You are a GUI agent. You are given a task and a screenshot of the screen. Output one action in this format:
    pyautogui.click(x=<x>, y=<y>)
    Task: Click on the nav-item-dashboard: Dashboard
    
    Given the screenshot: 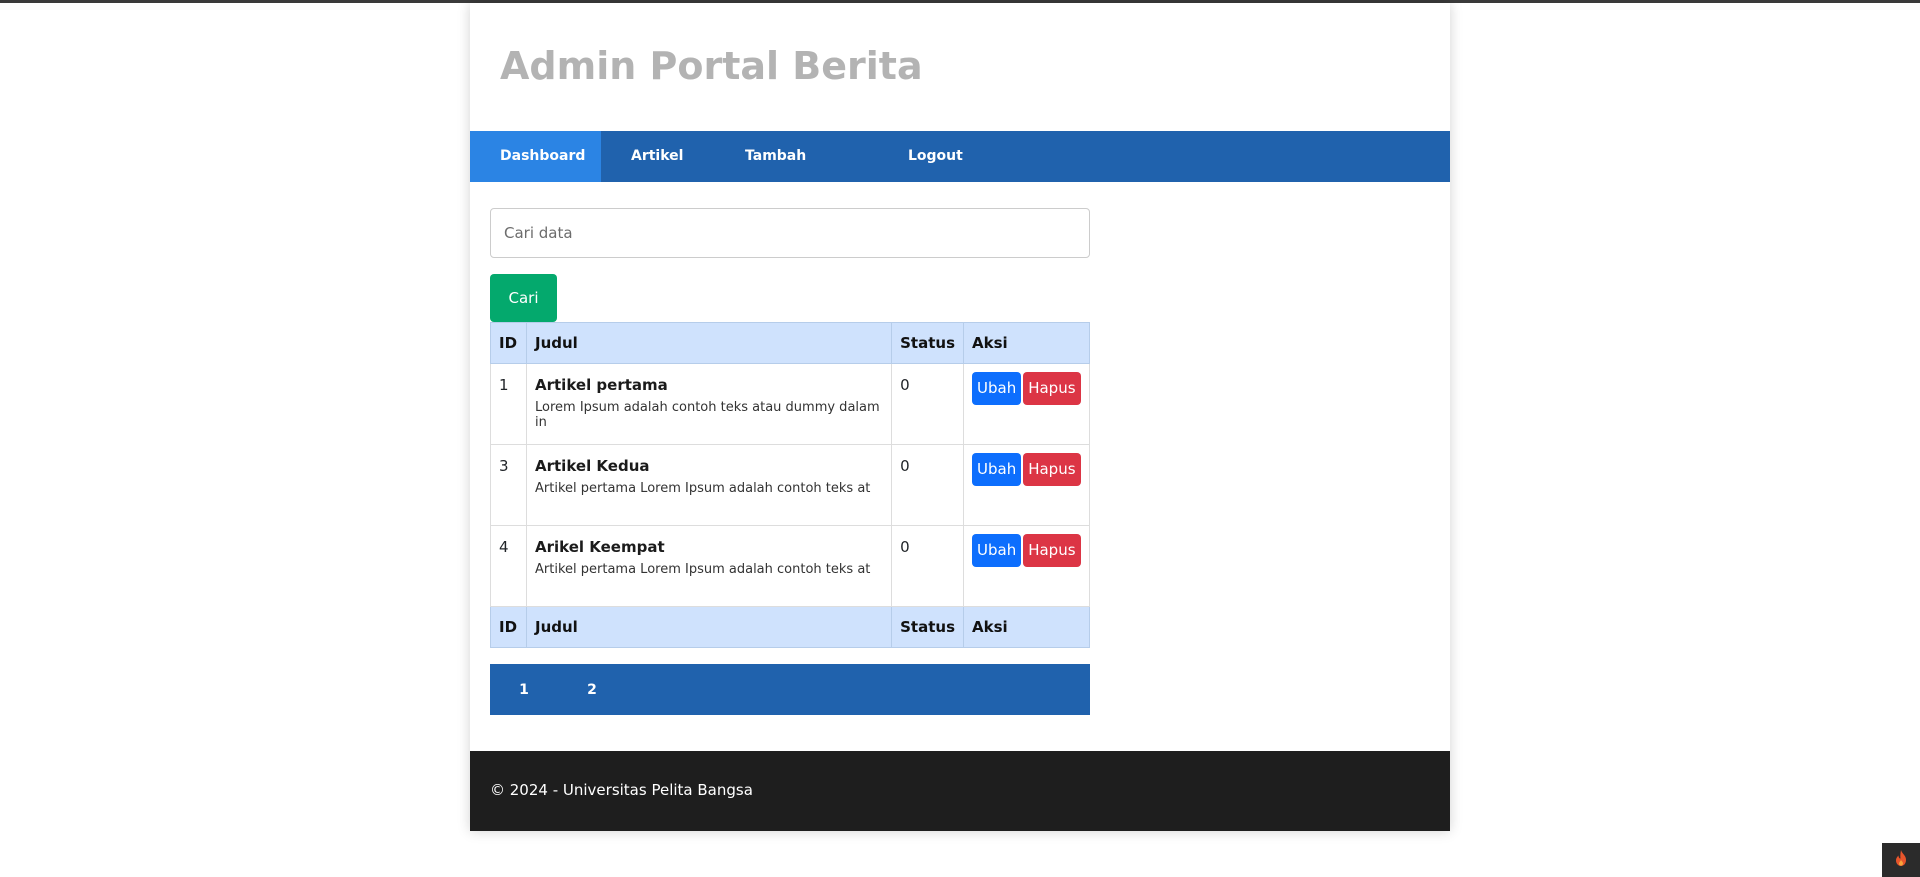 What is the action you would take?
    pyautogui.click(x=535, y=156)
    